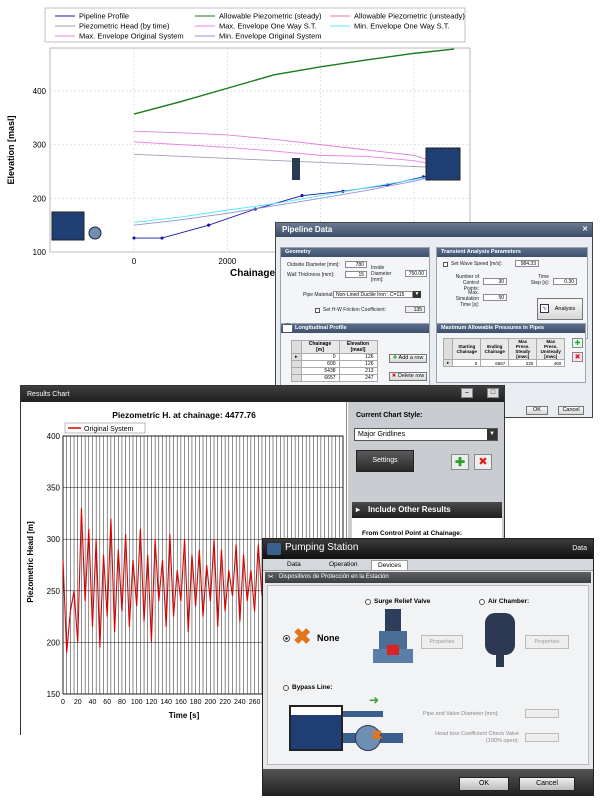 The width and height of the screenshot is (600, 800). What do you see at coordinates (560, 315) in the screenshot?
I see `analysis-profile-button: ∿ Analysis Profile` at bounding box center [560, 315].